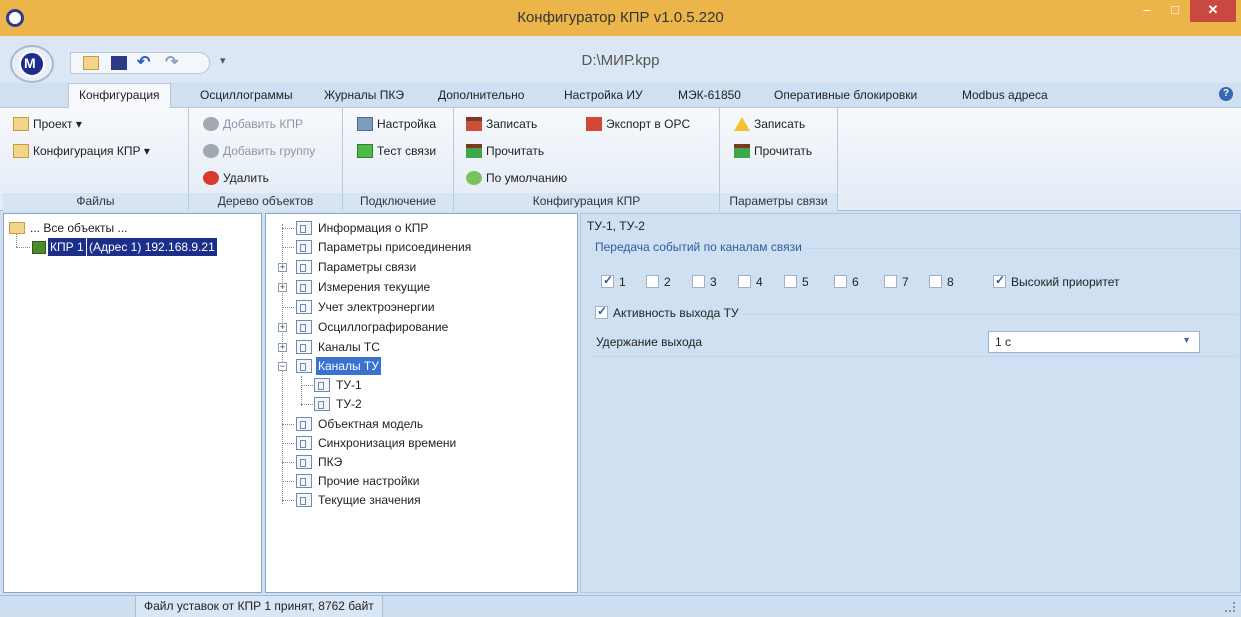  What do you see at coordinates (1213, 11) in the screenshot?
I see `close-button: ✕` at bounding box center [1213, 11].